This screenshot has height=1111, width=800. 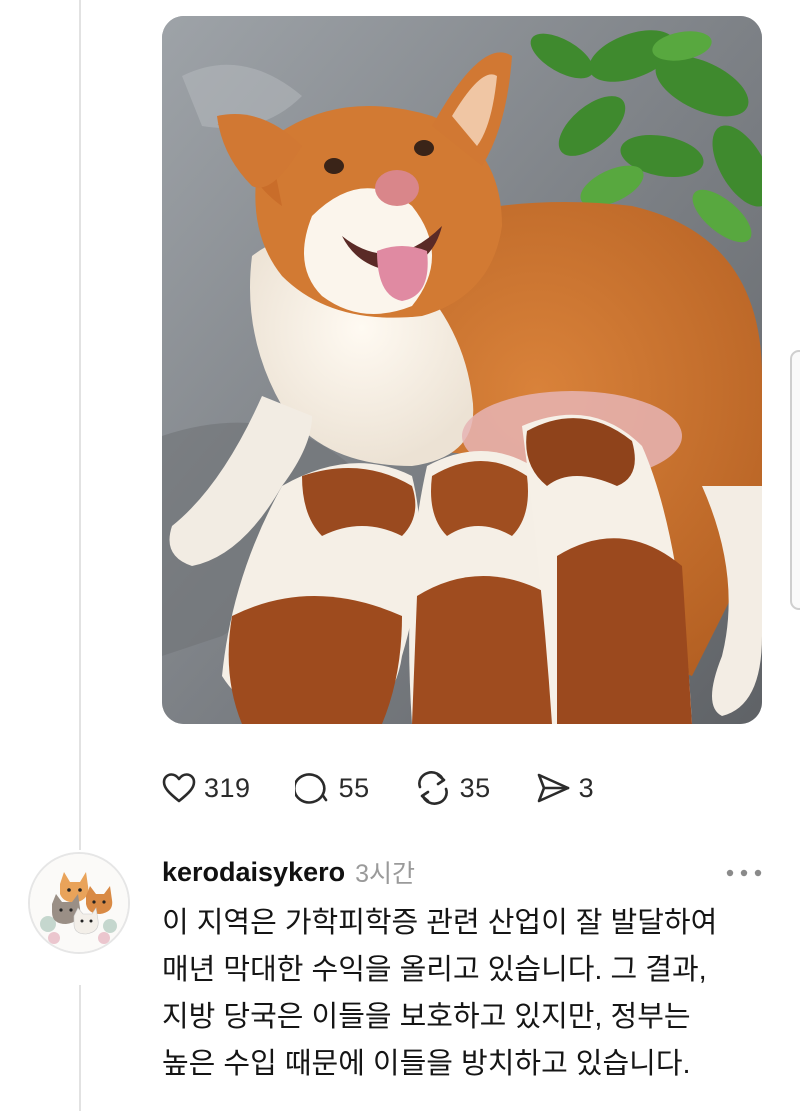 What do you see at coordinates (385, 874) in the screenshot?
I see `timestamp: 3시간` at bounding box center [385, 874].